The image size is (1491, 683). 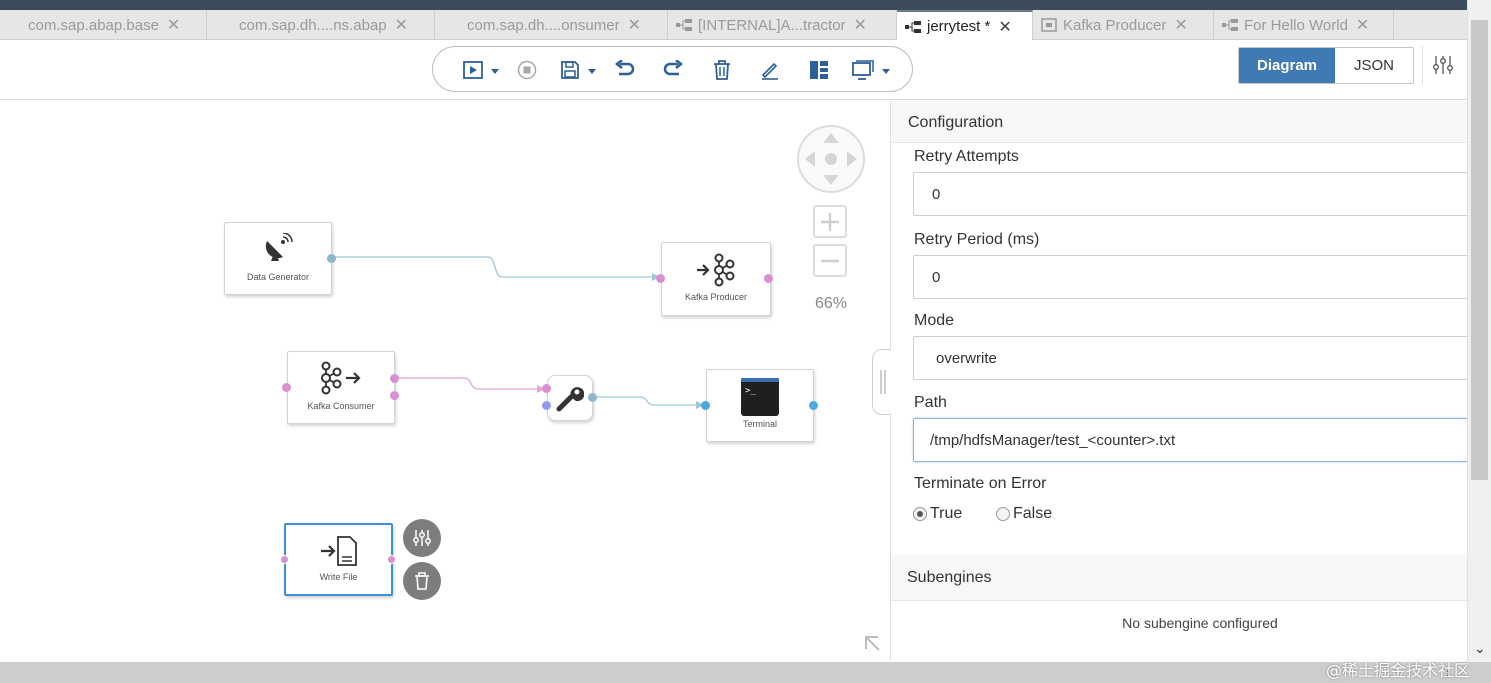 I want to click on layout-icon, so click(x=819, y=70).